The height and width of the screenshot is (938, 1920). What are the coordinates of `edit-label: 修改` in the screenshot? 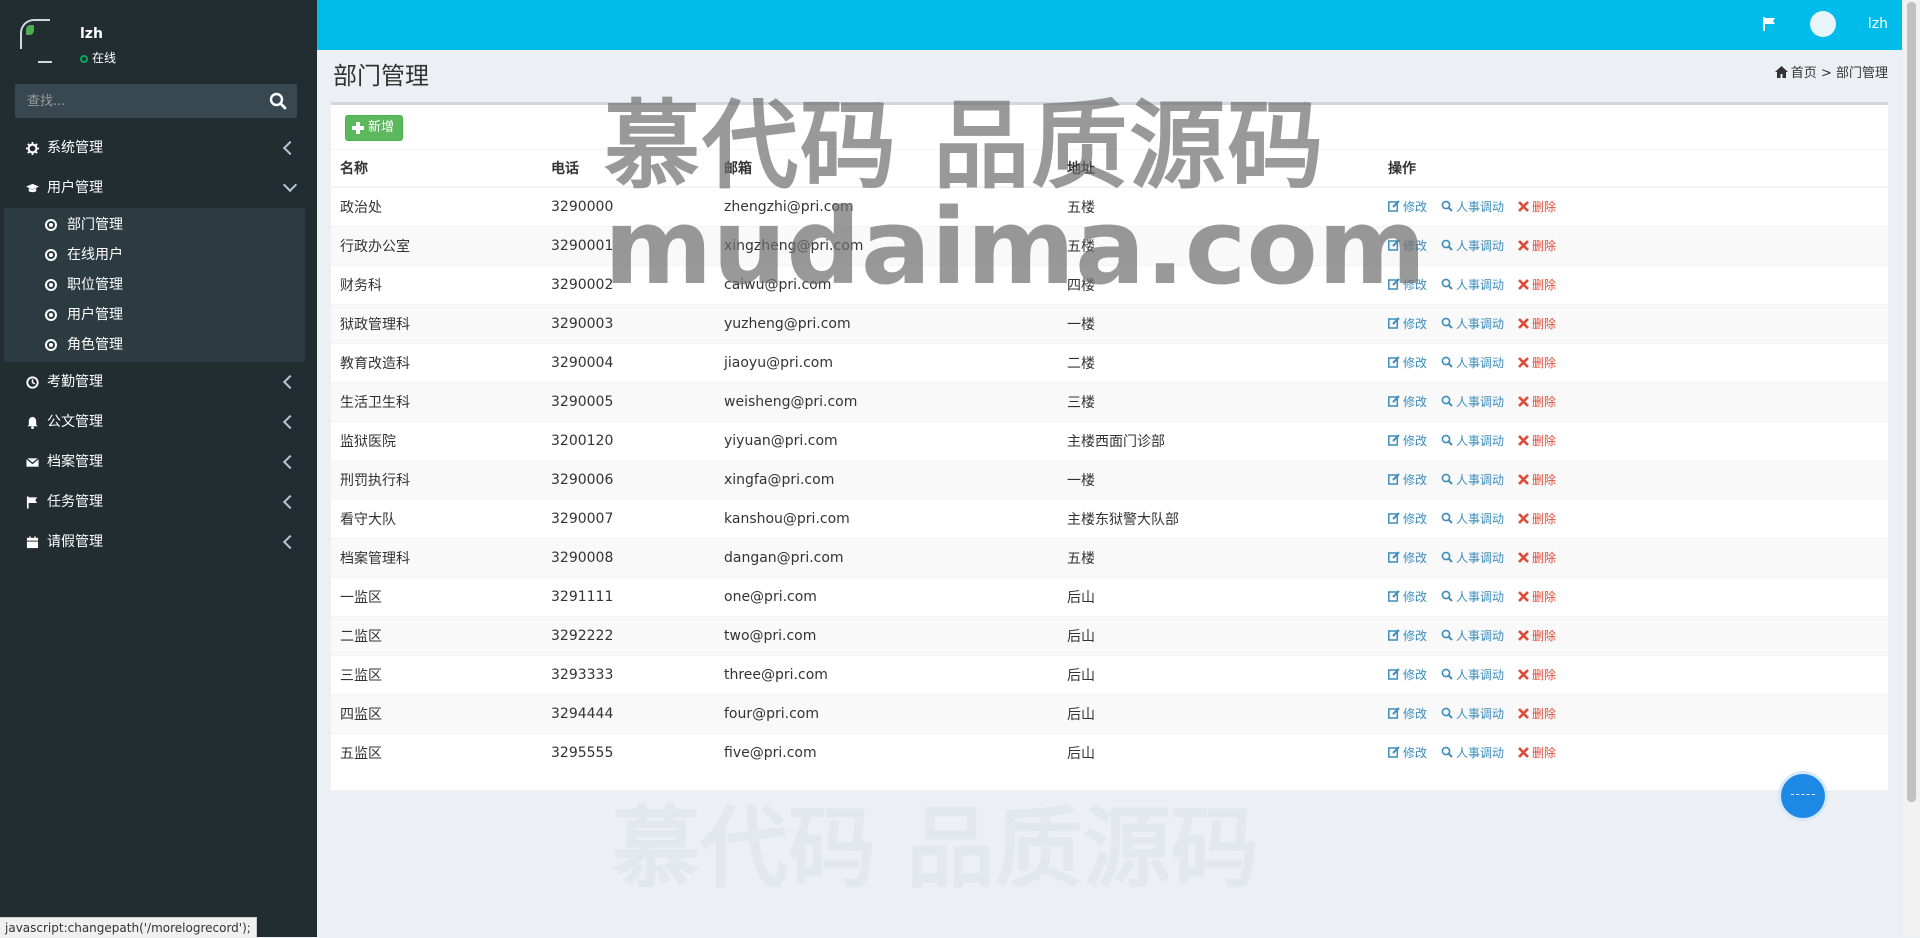 It's located at (1415, 752).